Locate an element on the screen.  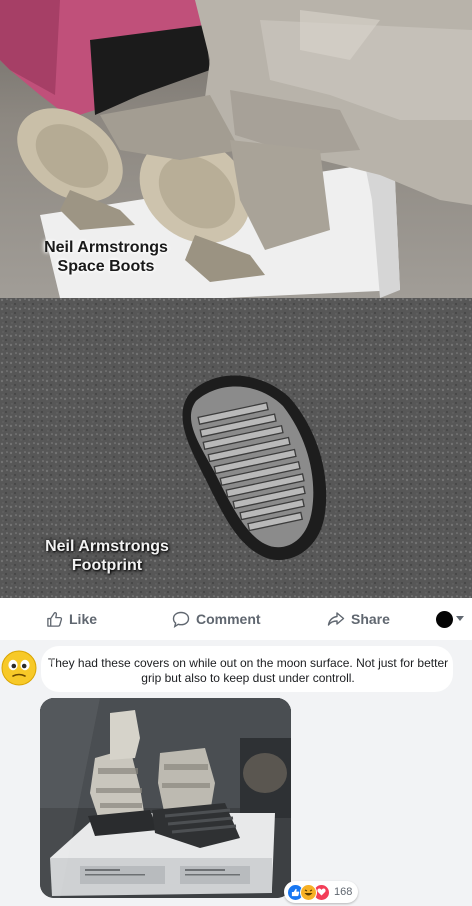
commenter-avatar is located at coordinates (19, 668).